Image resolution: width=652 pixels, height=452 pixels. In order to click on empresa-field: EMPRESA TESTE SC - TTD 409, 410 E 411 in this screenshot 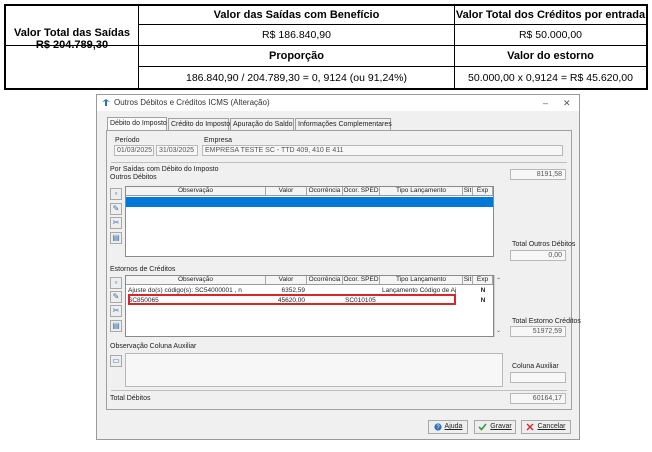, I will do `click(382, 150)`.